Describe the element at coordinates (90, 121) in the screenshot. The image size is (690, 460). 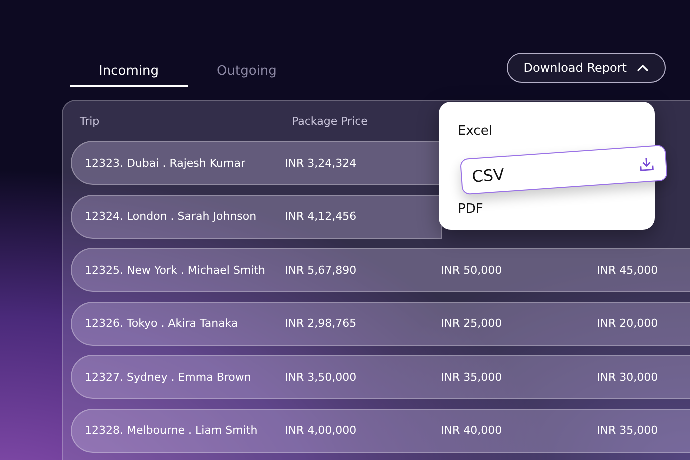
I see `column-header: Trip` at that location.